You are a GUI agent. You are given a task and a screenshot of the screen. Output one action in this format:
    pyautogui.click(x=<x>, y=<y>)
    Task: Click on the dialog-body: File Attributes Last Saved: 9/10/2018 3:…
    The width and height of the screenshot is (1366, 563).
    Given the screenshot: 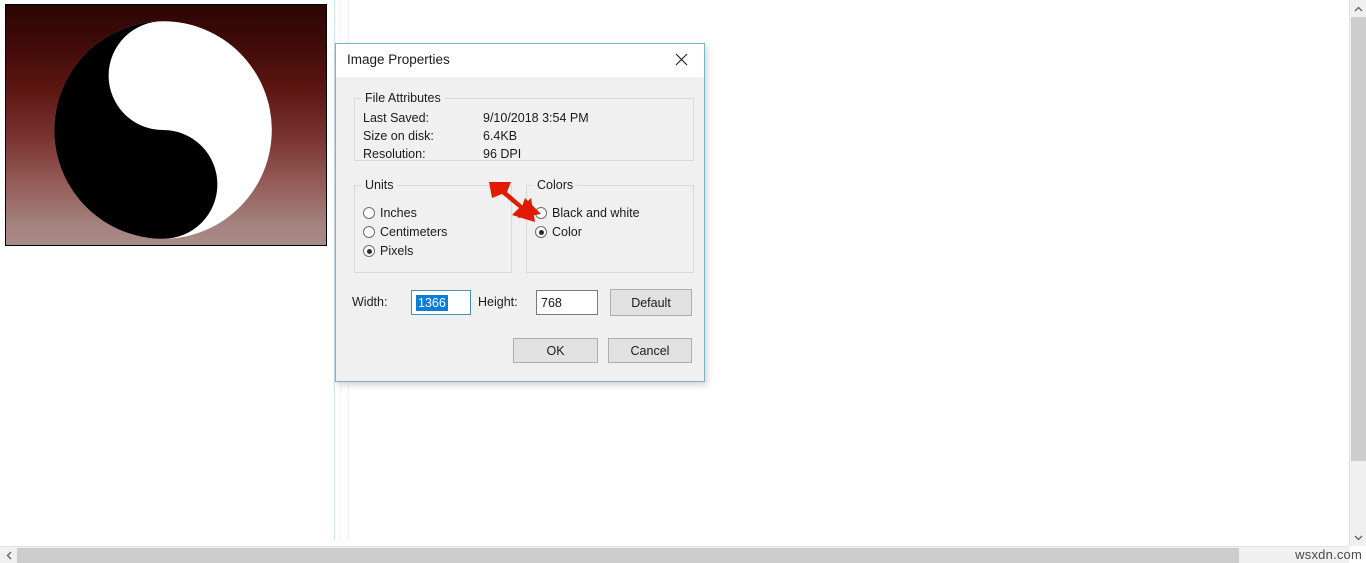 What is the action you would take?
    pyautogui.click(x=520, y=229)
    